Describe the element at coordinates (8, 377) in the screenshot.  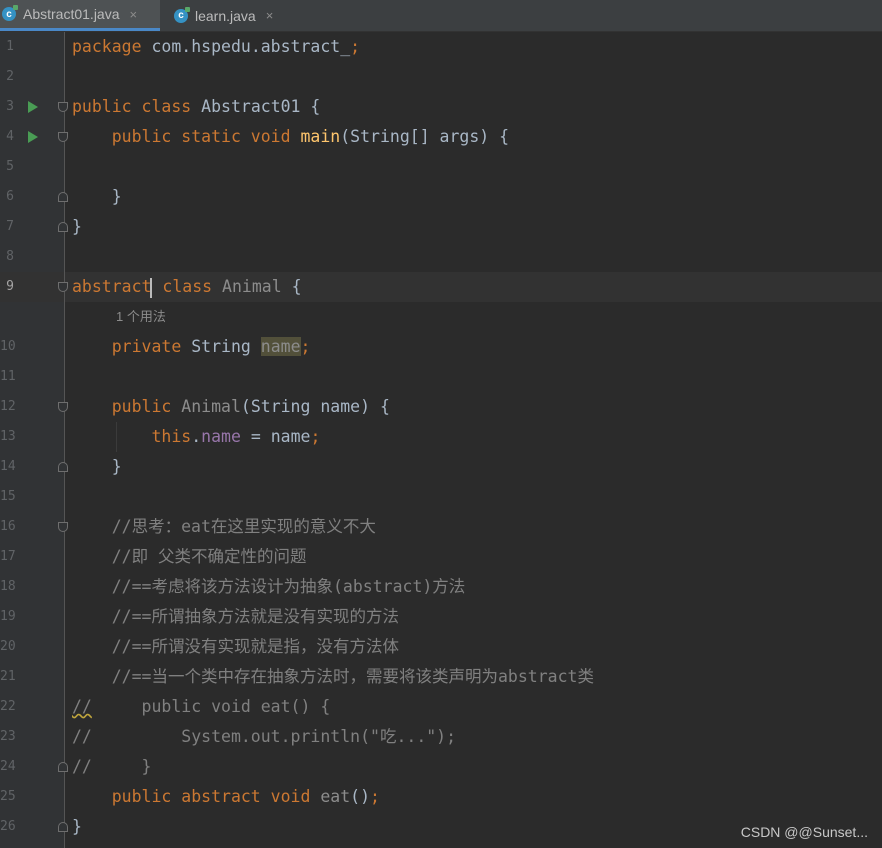
I see `line-number: 11` at that location.